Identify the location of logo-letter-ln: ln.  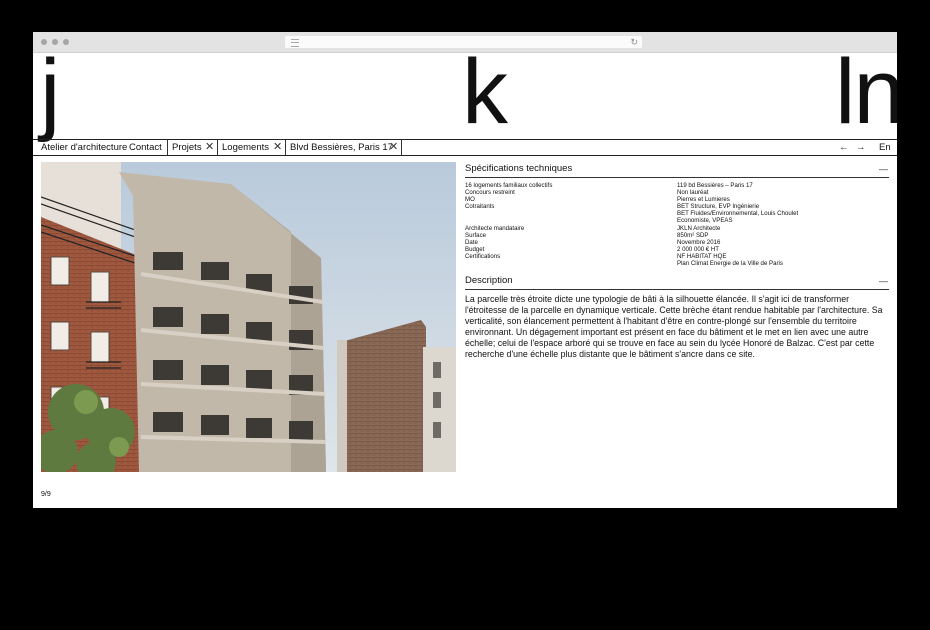
(866, 92).